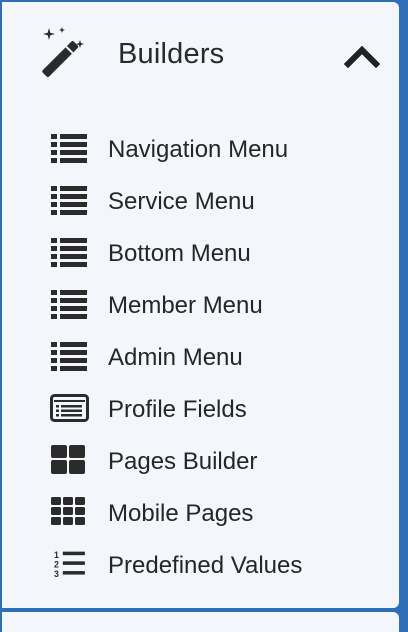  Describe the element at coordinates (181, 513) in the screenshot. I see `menu-item-label: Mobile Pages` at that location.